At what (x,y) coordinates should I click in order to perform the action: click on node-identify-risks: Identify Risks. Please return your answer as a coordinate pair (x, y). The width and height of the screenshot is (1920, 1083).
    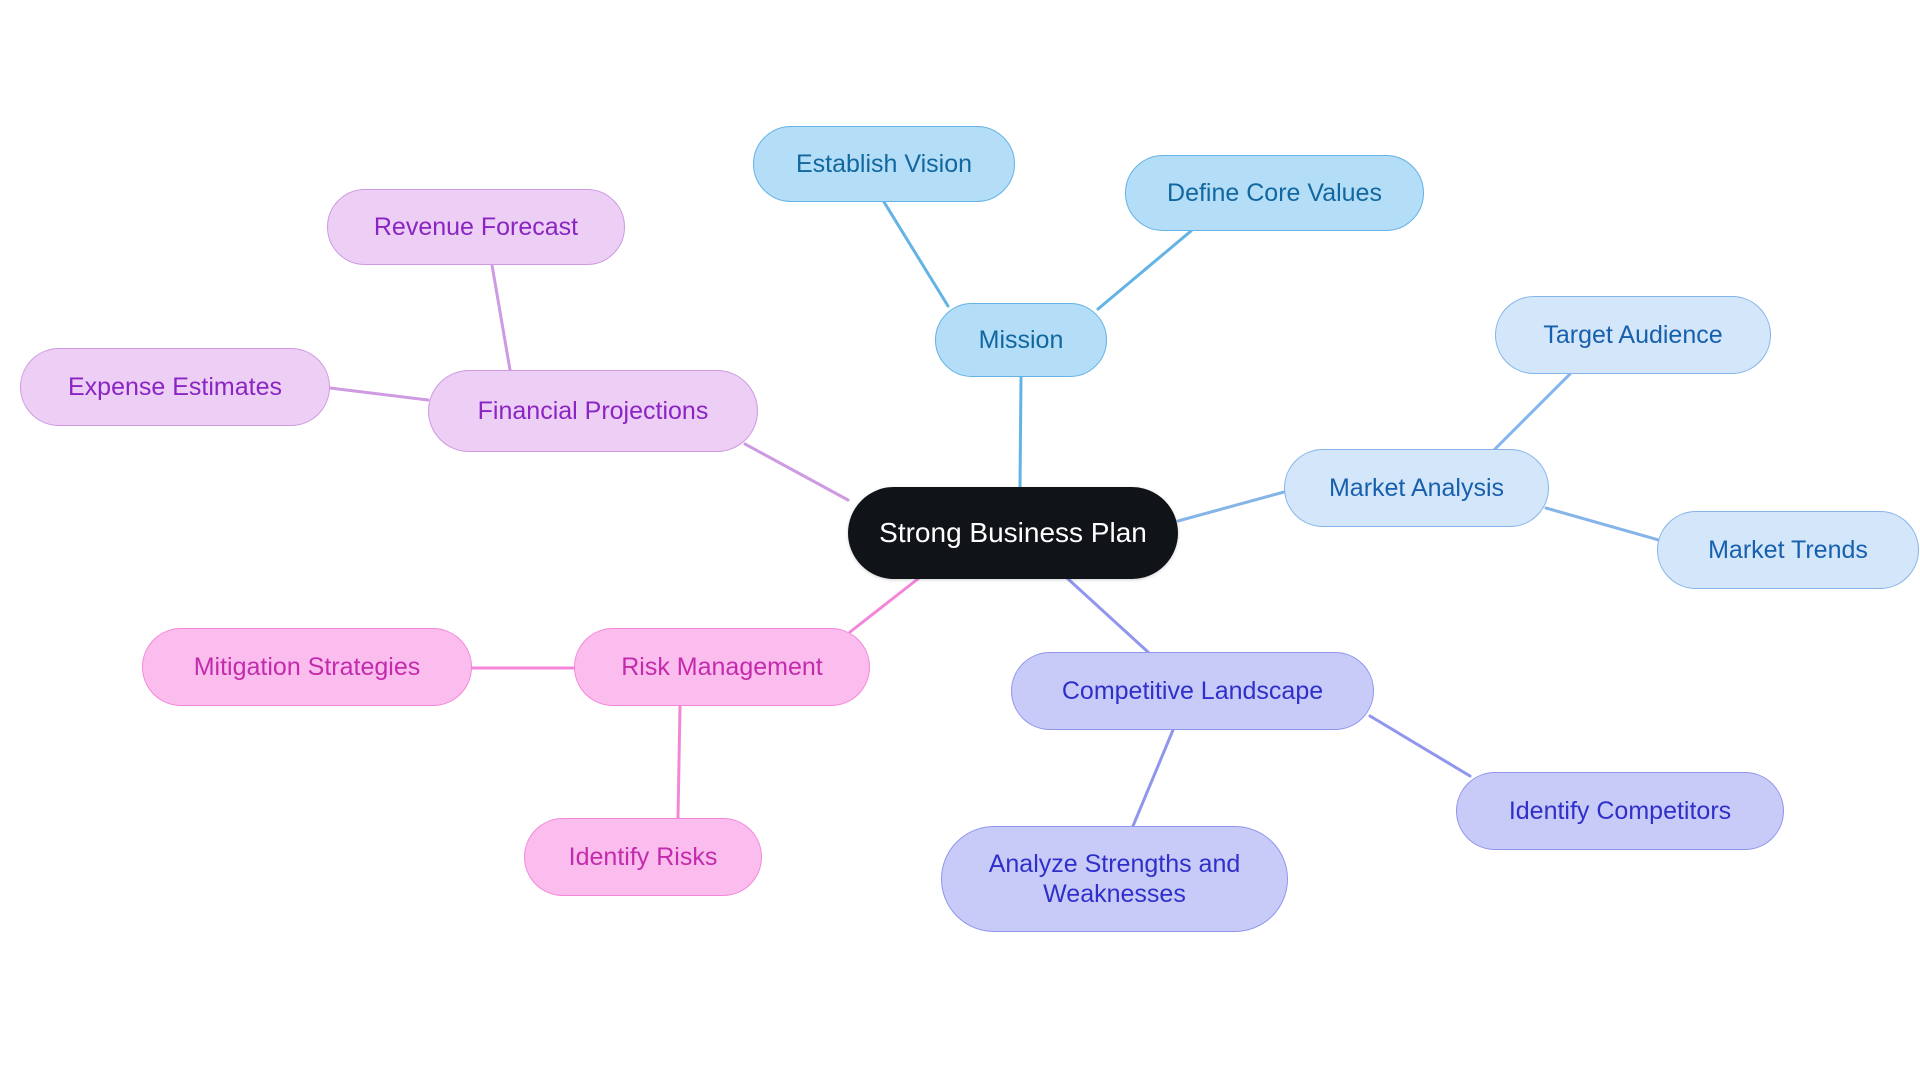
    Looking at the image, I should click on (643, 857).